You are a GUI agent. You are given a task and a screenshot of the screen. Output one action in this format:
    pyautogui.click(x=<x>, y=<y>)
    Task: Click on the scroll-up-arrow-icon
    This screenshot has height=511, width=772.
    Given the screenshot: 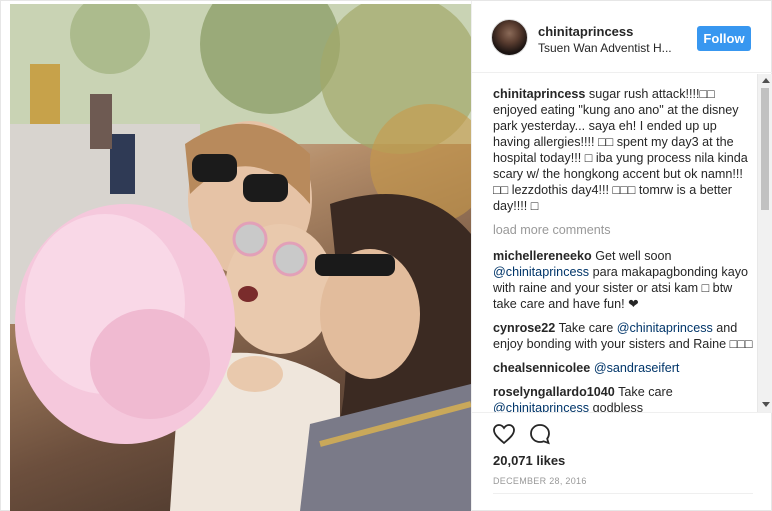 What is the action you would take?
    pyautogui.click(x=766, y=80)
    